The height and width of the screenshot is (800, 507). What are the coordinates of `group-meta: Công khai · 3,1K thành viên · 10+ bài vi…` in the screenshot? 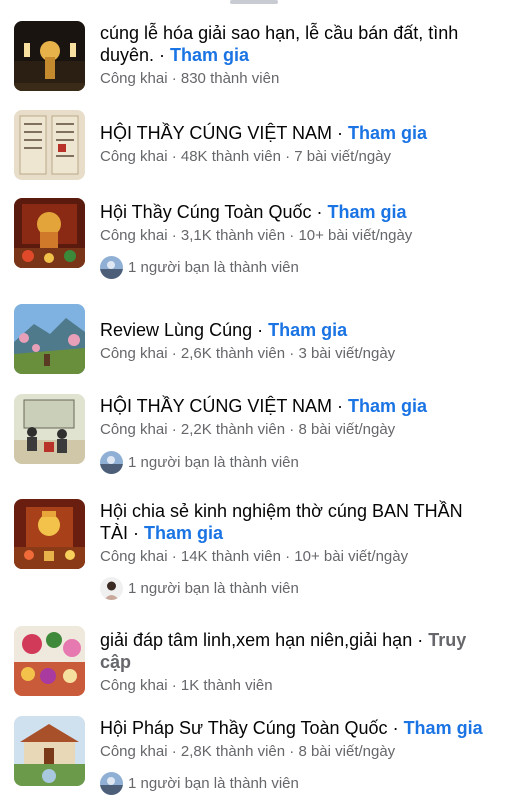 It's located at (256, 235).